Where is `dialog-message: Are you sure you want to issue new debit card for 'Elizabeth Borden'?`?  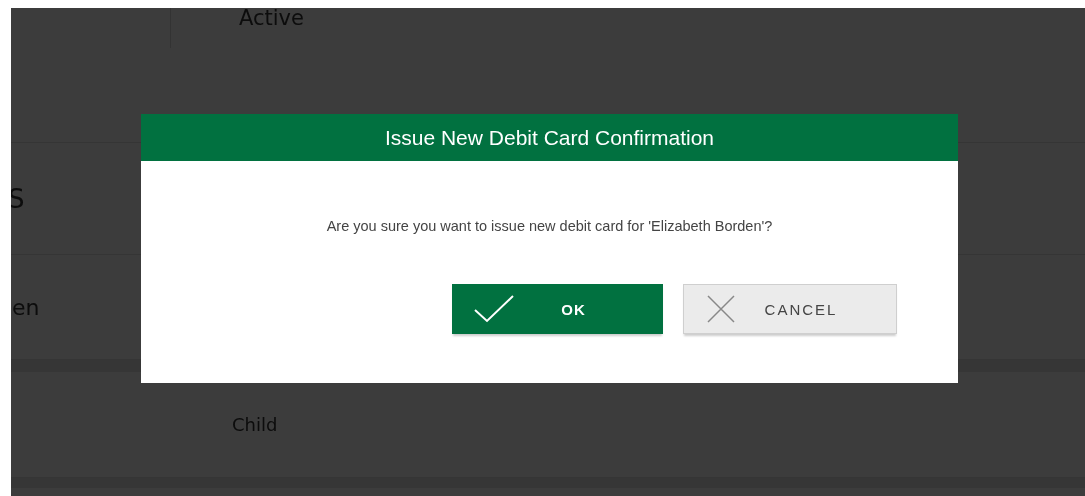 dialog-message: Are you sure you want to issue new debit card for 'Elizabeth Borden'? is located at coordinates (549, 226).